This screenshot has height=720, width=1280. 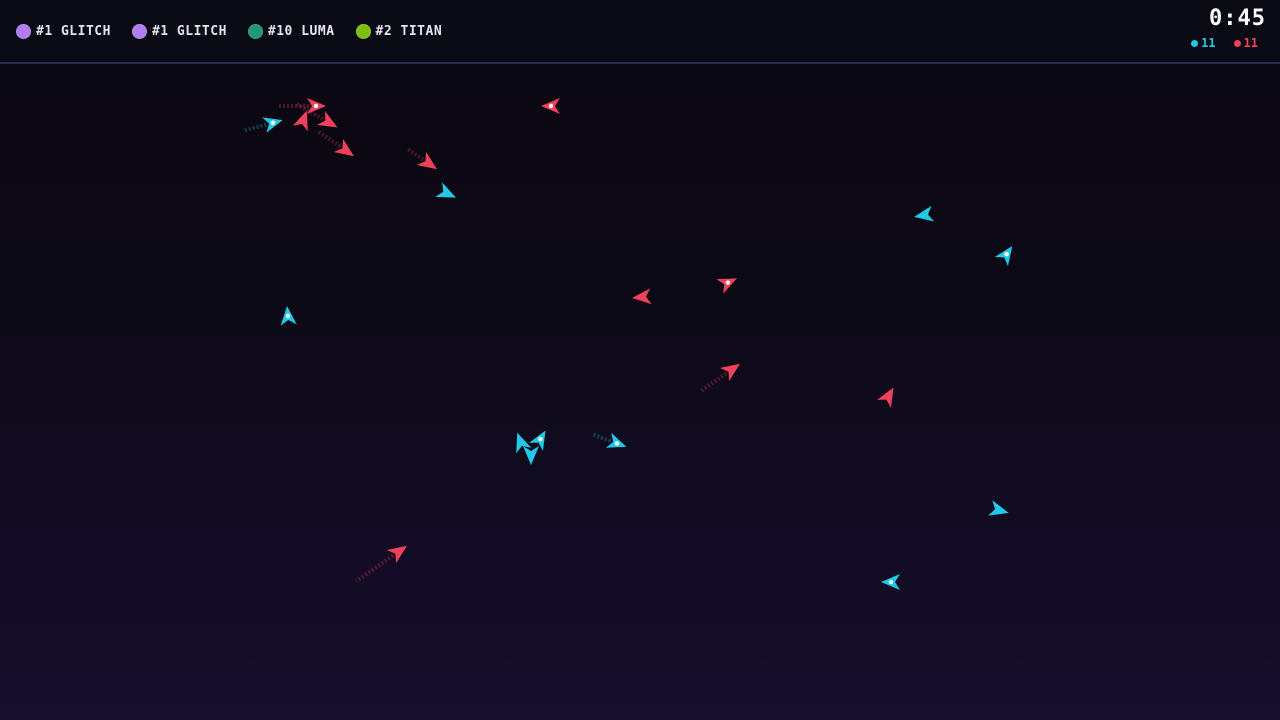 What do you see at coordinates (1237, 18) in the screenshot?
I see `match-timer: 0:45` at bounding box center [1237, 18].